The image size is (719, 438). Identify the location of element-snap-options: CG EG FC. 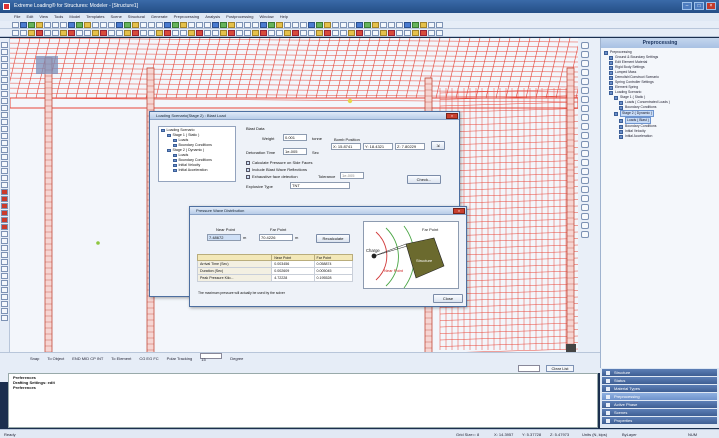
(148, 358).